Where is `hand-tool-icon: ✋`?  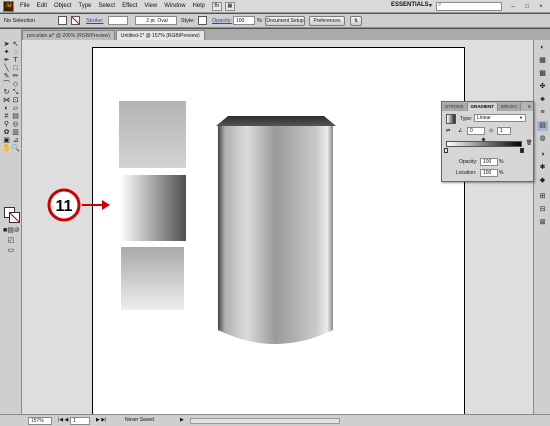
hand-tool-icon: ✋ is located at coordinates (6, 149).